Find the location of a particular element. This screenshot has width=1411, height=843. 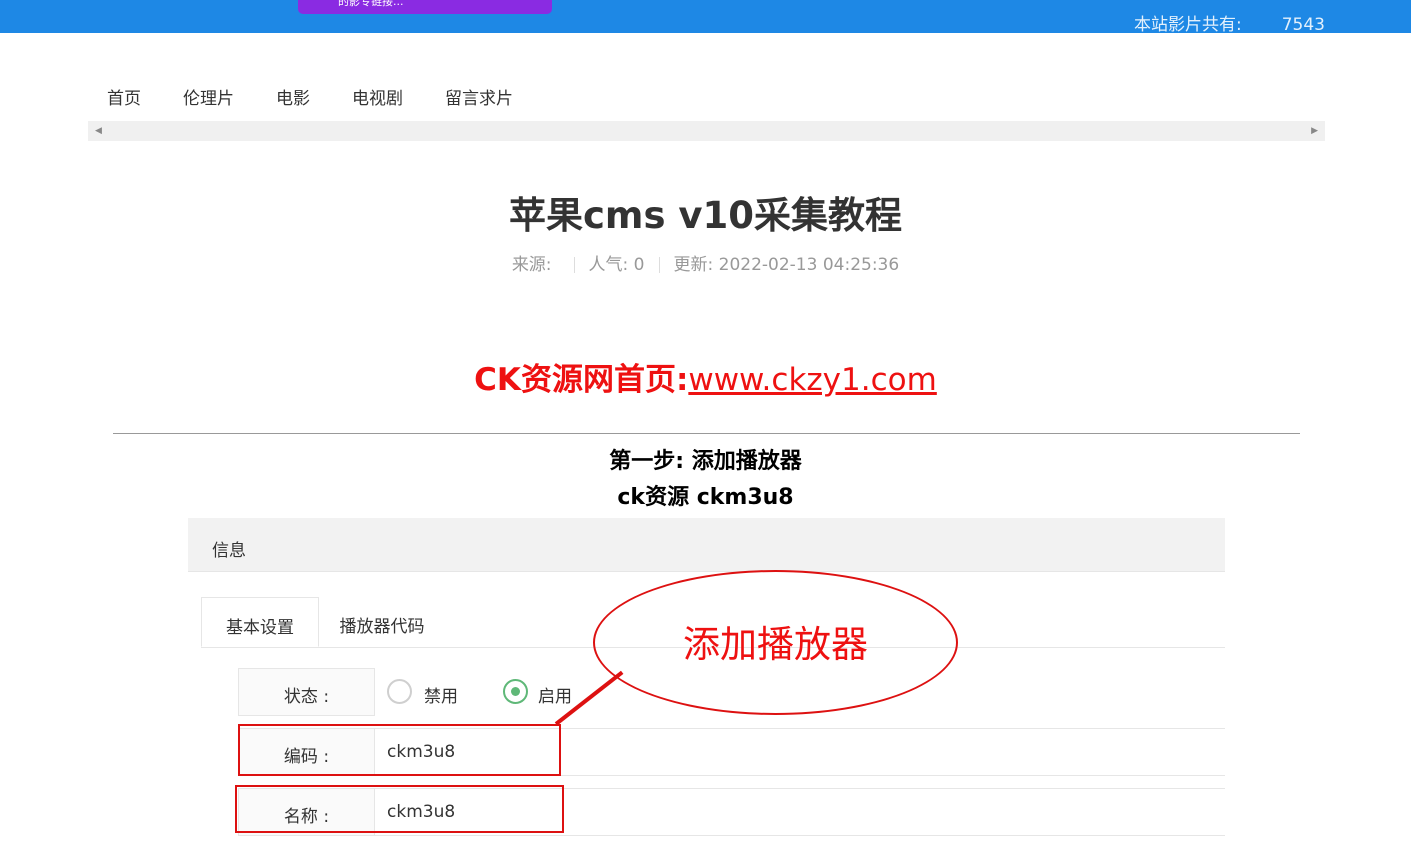

article-meta: 来源: 人气: 0 更新: 2022-02-13 04:25:36 is located at coordinates (705, 262).